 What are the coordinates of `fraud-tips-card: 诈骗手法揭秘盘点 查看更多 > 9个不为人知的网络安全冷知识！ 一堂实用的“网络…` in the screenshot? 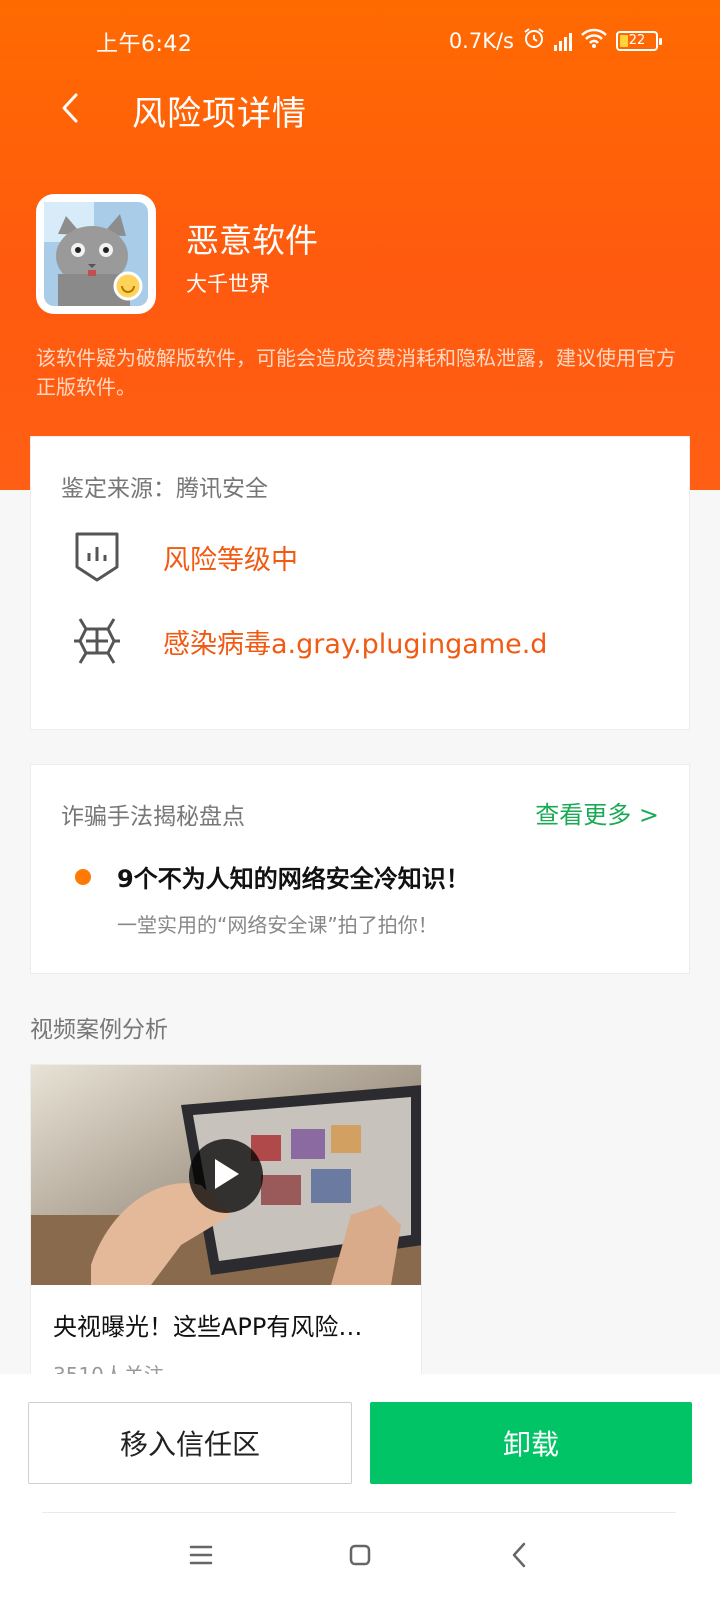 It's located at (360, 869).